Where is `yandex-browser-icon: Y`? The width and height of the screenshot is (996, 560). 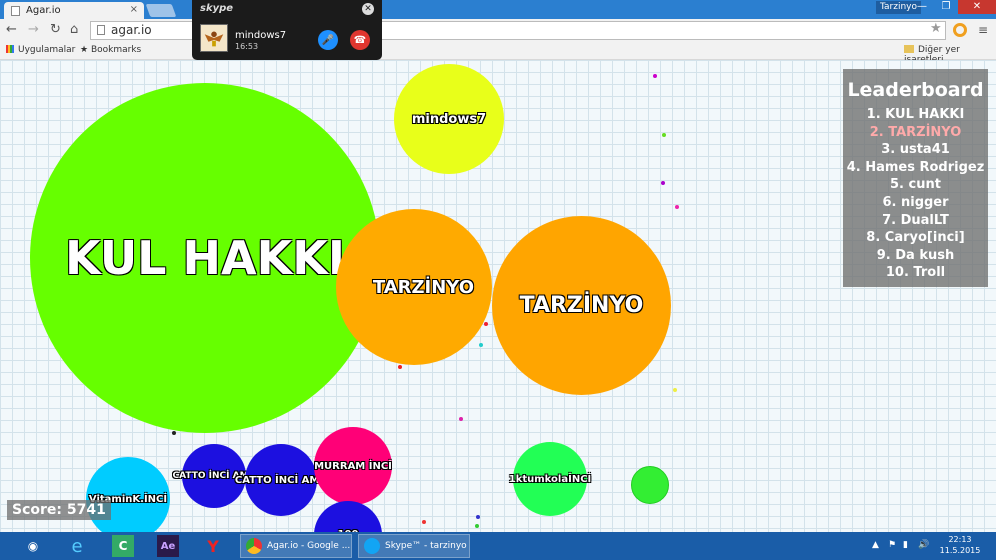 yandex-browser-icon: Y is located at coordinates (213, 546).